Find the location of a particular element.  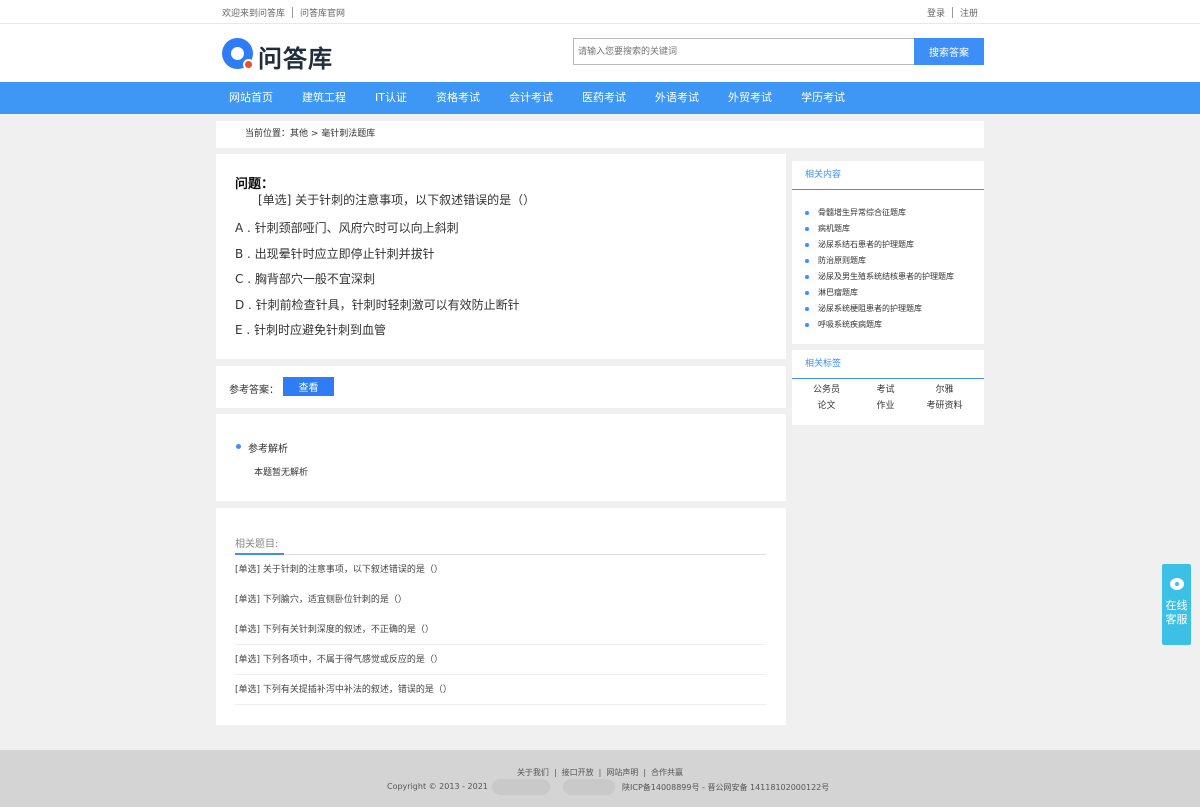

nav-item-home: 网站首页 is located at coordinates (251, 98).